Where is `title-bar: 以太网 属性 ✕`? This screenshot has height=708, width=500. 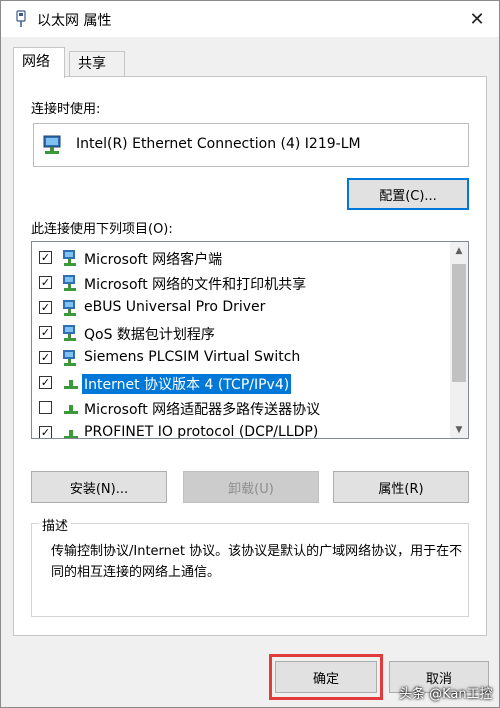 title-bar: 以太网 属性 ✕ is located at coordinates (250, 19).